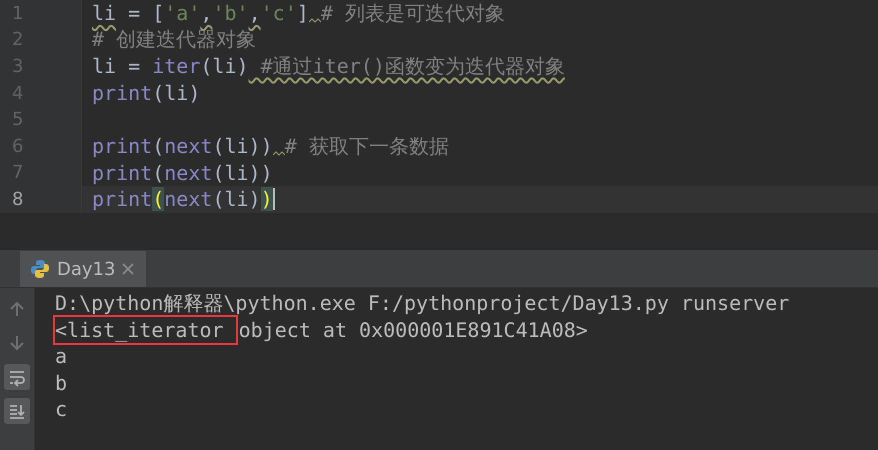 This screenshot has width=878, height=450. What do you see at coordinates (61, 356) in the screenshot?
I see `console-output: a` at bounding box center [61, 356].